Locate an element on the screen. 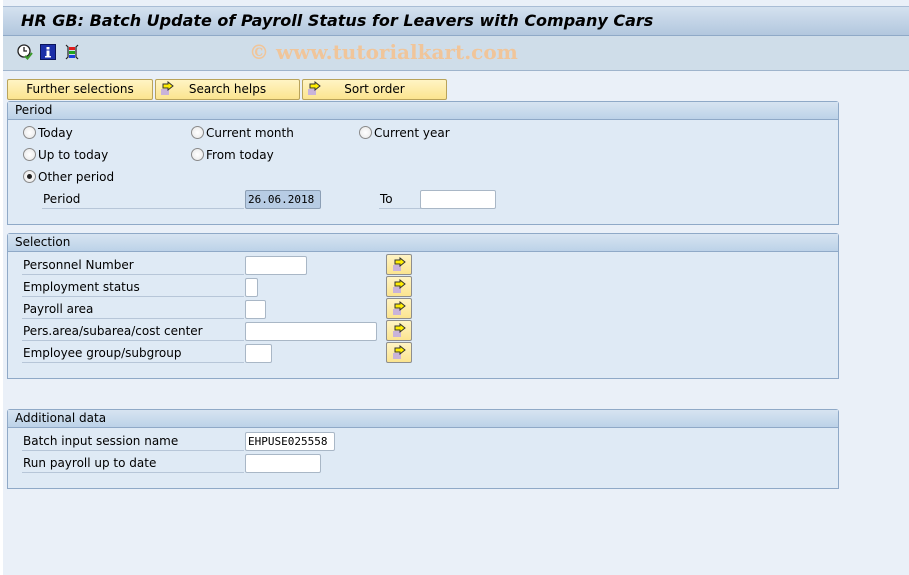 The width and height of the screenshot is (909, 575). watermark: © www.tutorialkart.com is located at coordinates (383, 52).